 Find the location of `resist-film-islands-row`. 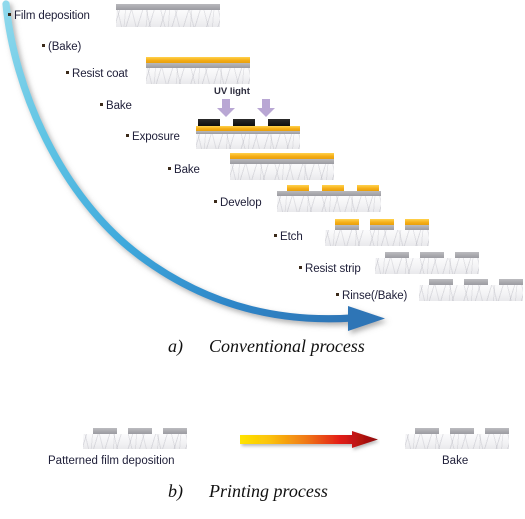

resist-film-islands-row is located at coordinates (377, 224).